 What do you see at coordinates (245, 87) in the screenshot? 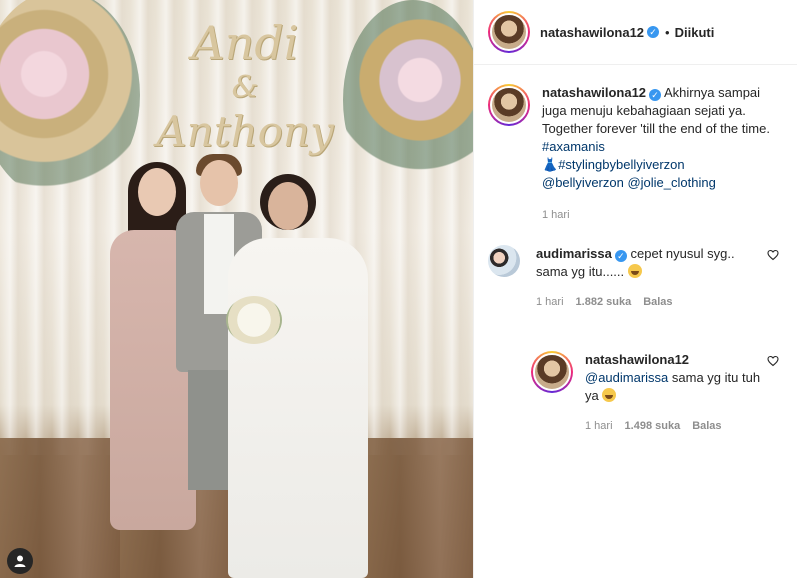
I see `sign-line-2: &` at bounding box center [245, 87].